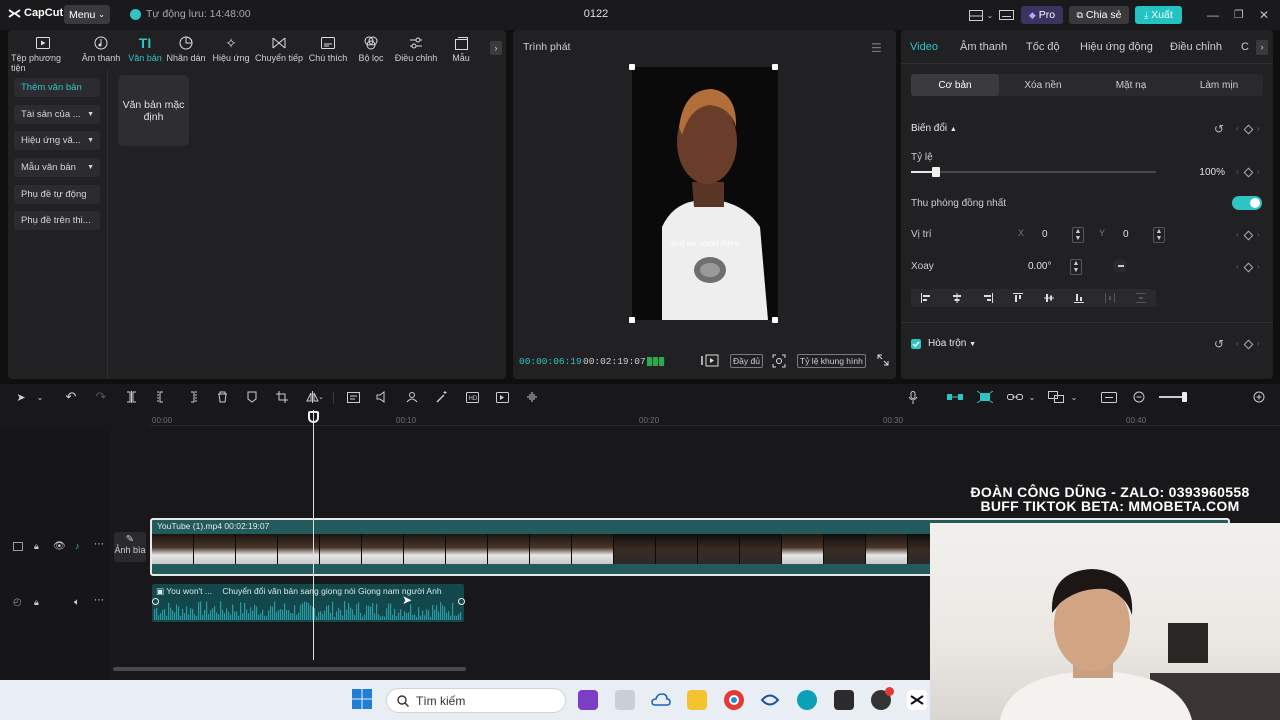 This screenshot has width=1280, height=720. Describe the element at coordinates (231, 49) in the screenshot. I see `tab-effects: ✧ Hiệu ứng` at that location.